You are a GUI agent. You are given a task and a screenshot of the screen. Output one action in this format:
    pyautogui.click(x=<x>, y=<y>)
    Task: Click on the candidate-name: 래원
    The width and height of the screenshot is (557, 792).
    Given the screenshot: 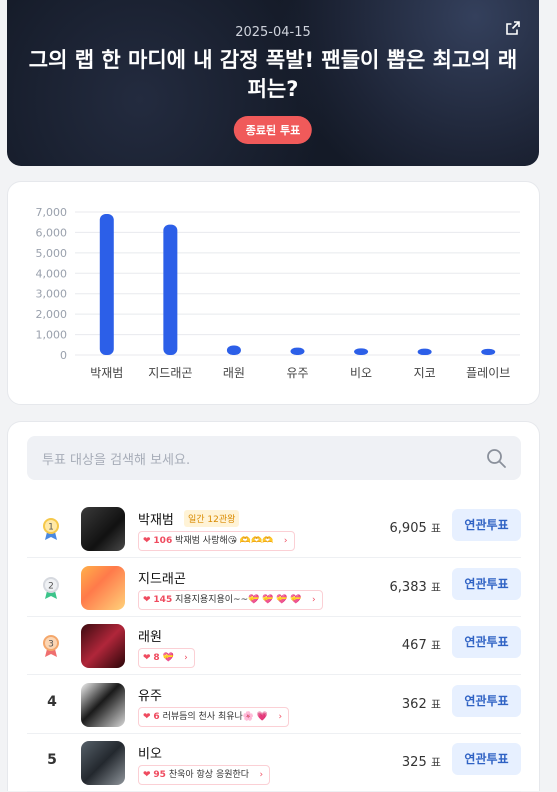 What is the action you would take?
    pyautogui.click(x=150, y=637)
    